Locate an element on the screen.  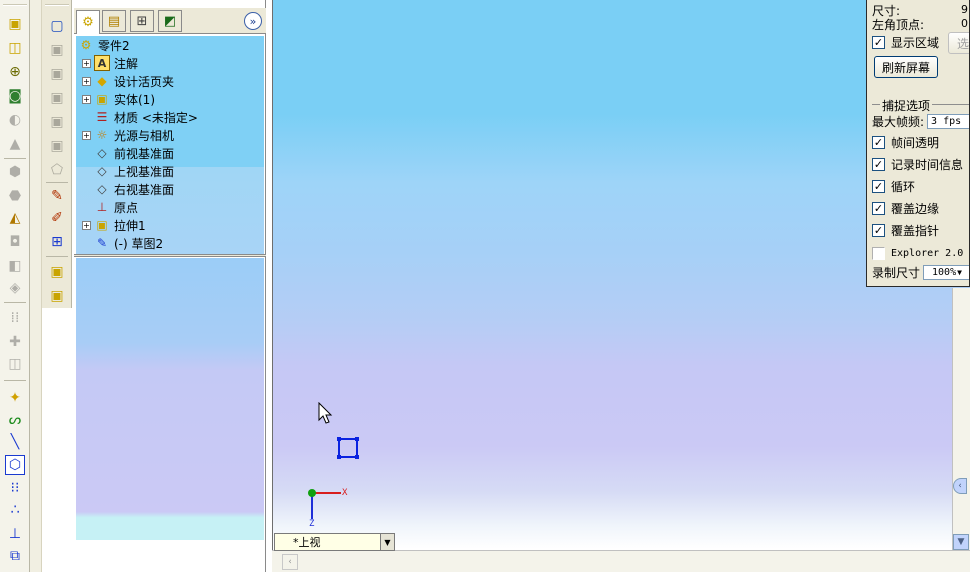
tree-item-material: ☰ 材质 <未指定> is located at coordinates (140, 117).